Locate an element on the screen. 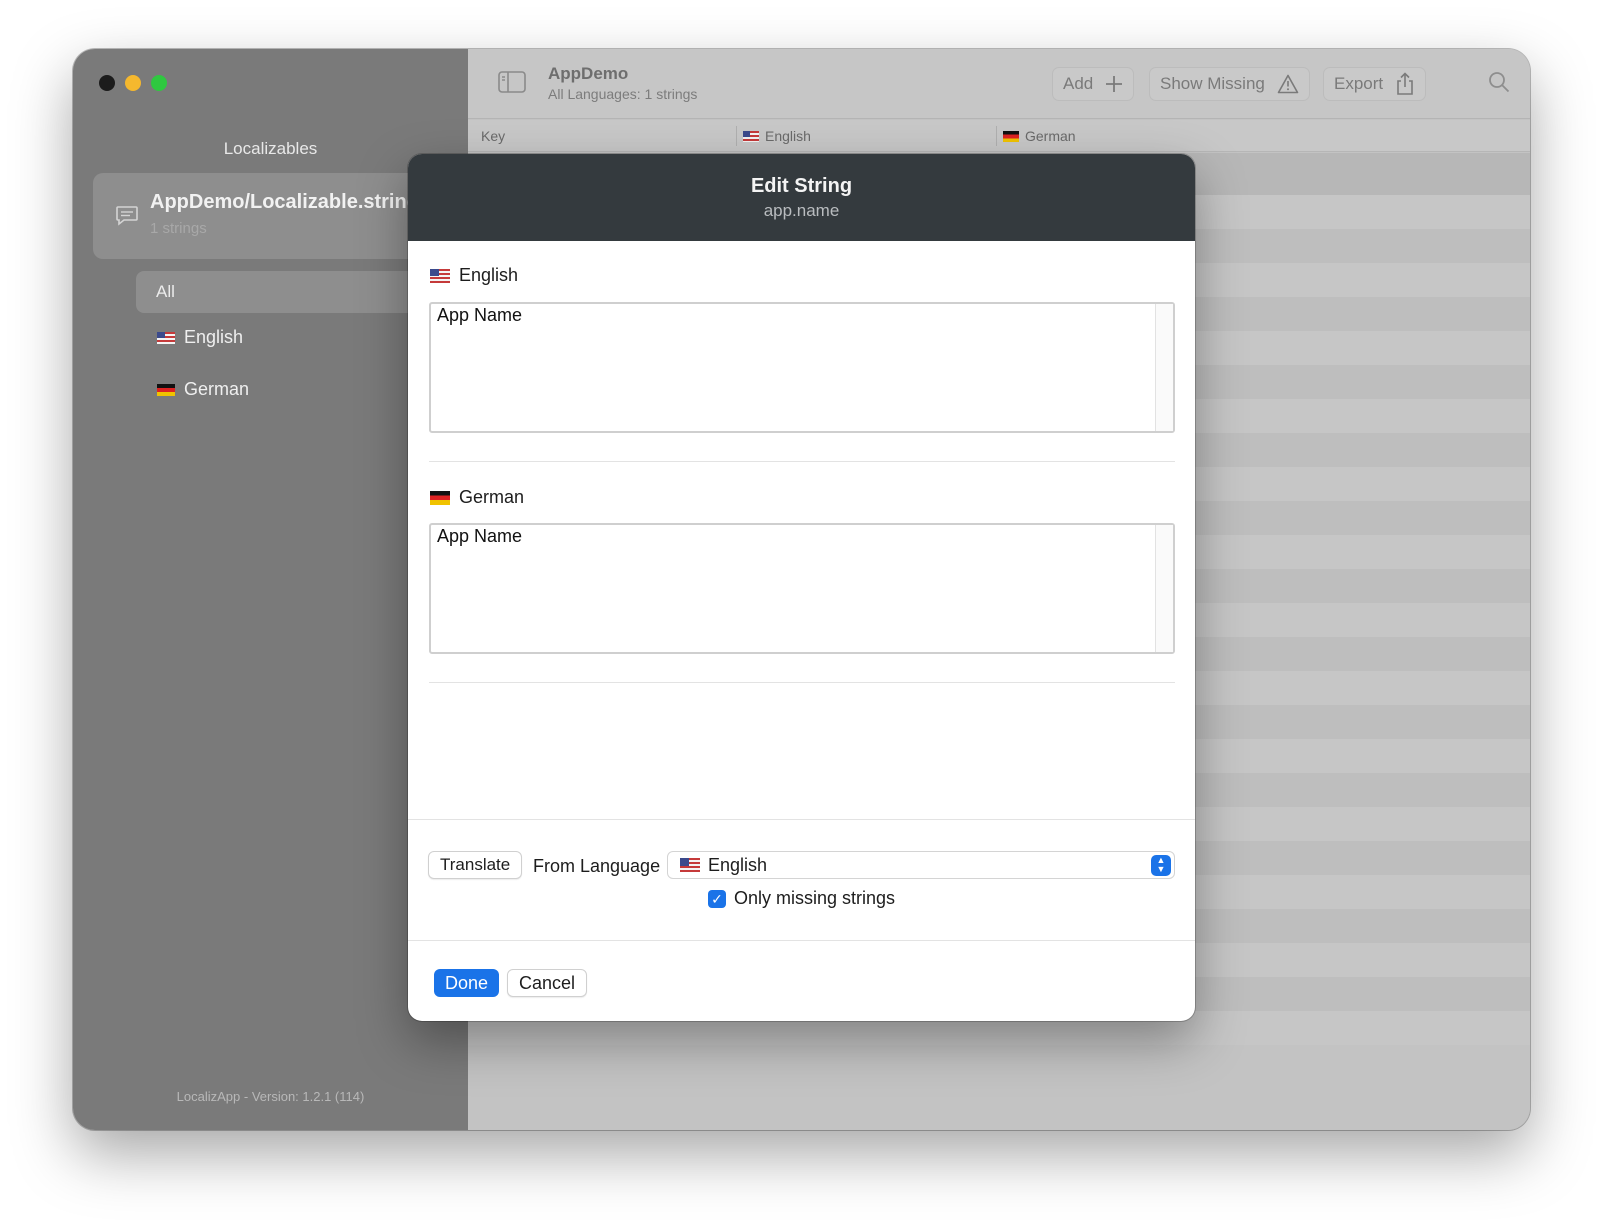 Image resolution: width=1600 pixels, height=1223 pixels. german-text-field: App Name is located at coordinates (802, 588).